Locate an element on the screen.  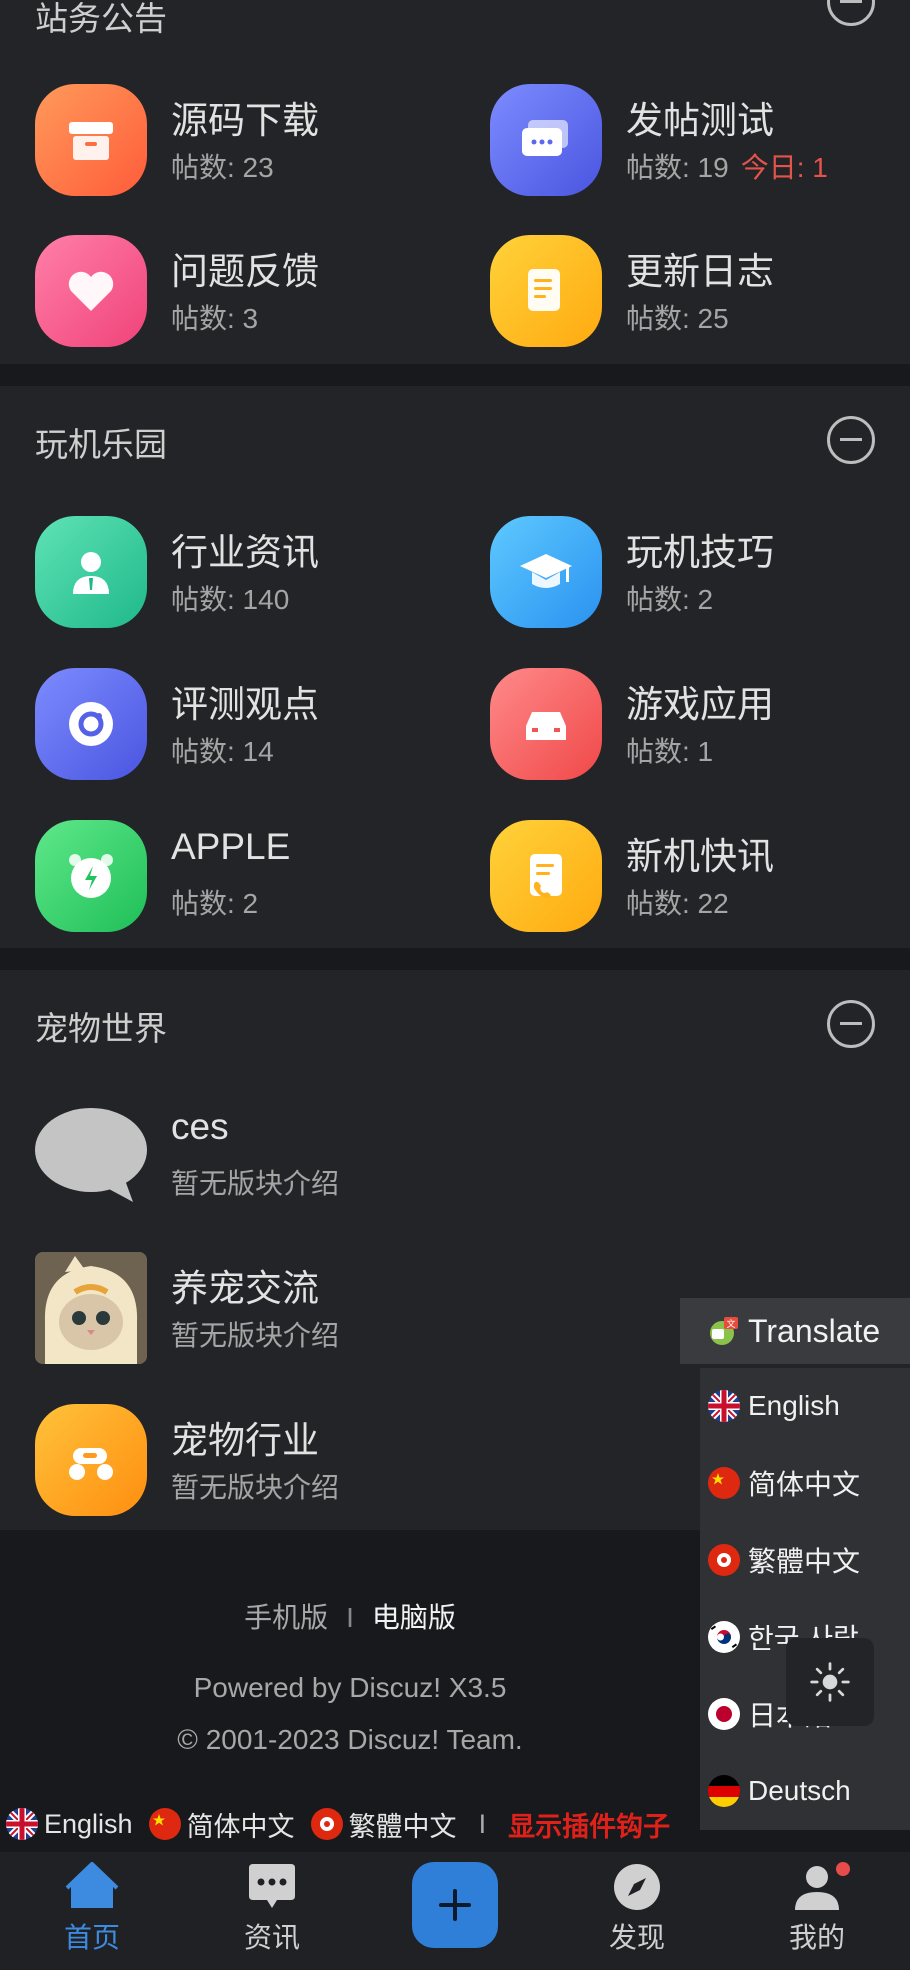
forum-item: 新机快讯 帖数: 22 is located at coordinates (690, 876).